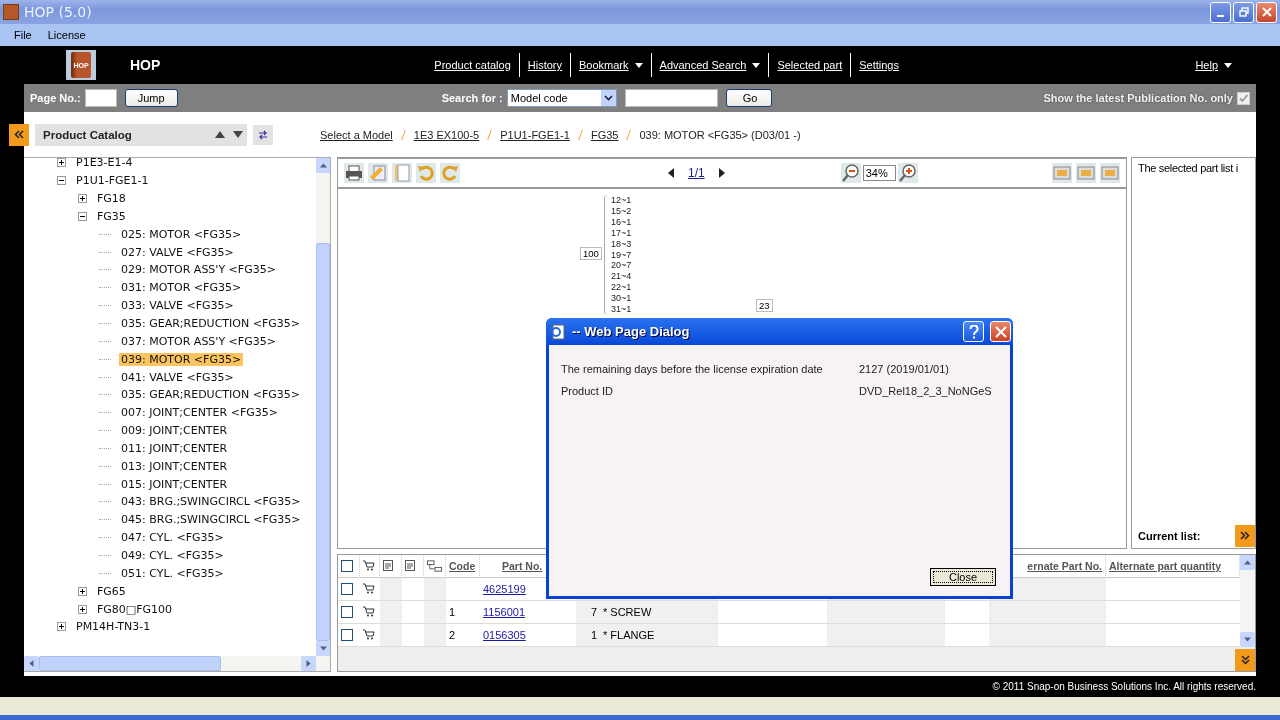  I want to click on zoom-field: 34%, so click(879, 173).